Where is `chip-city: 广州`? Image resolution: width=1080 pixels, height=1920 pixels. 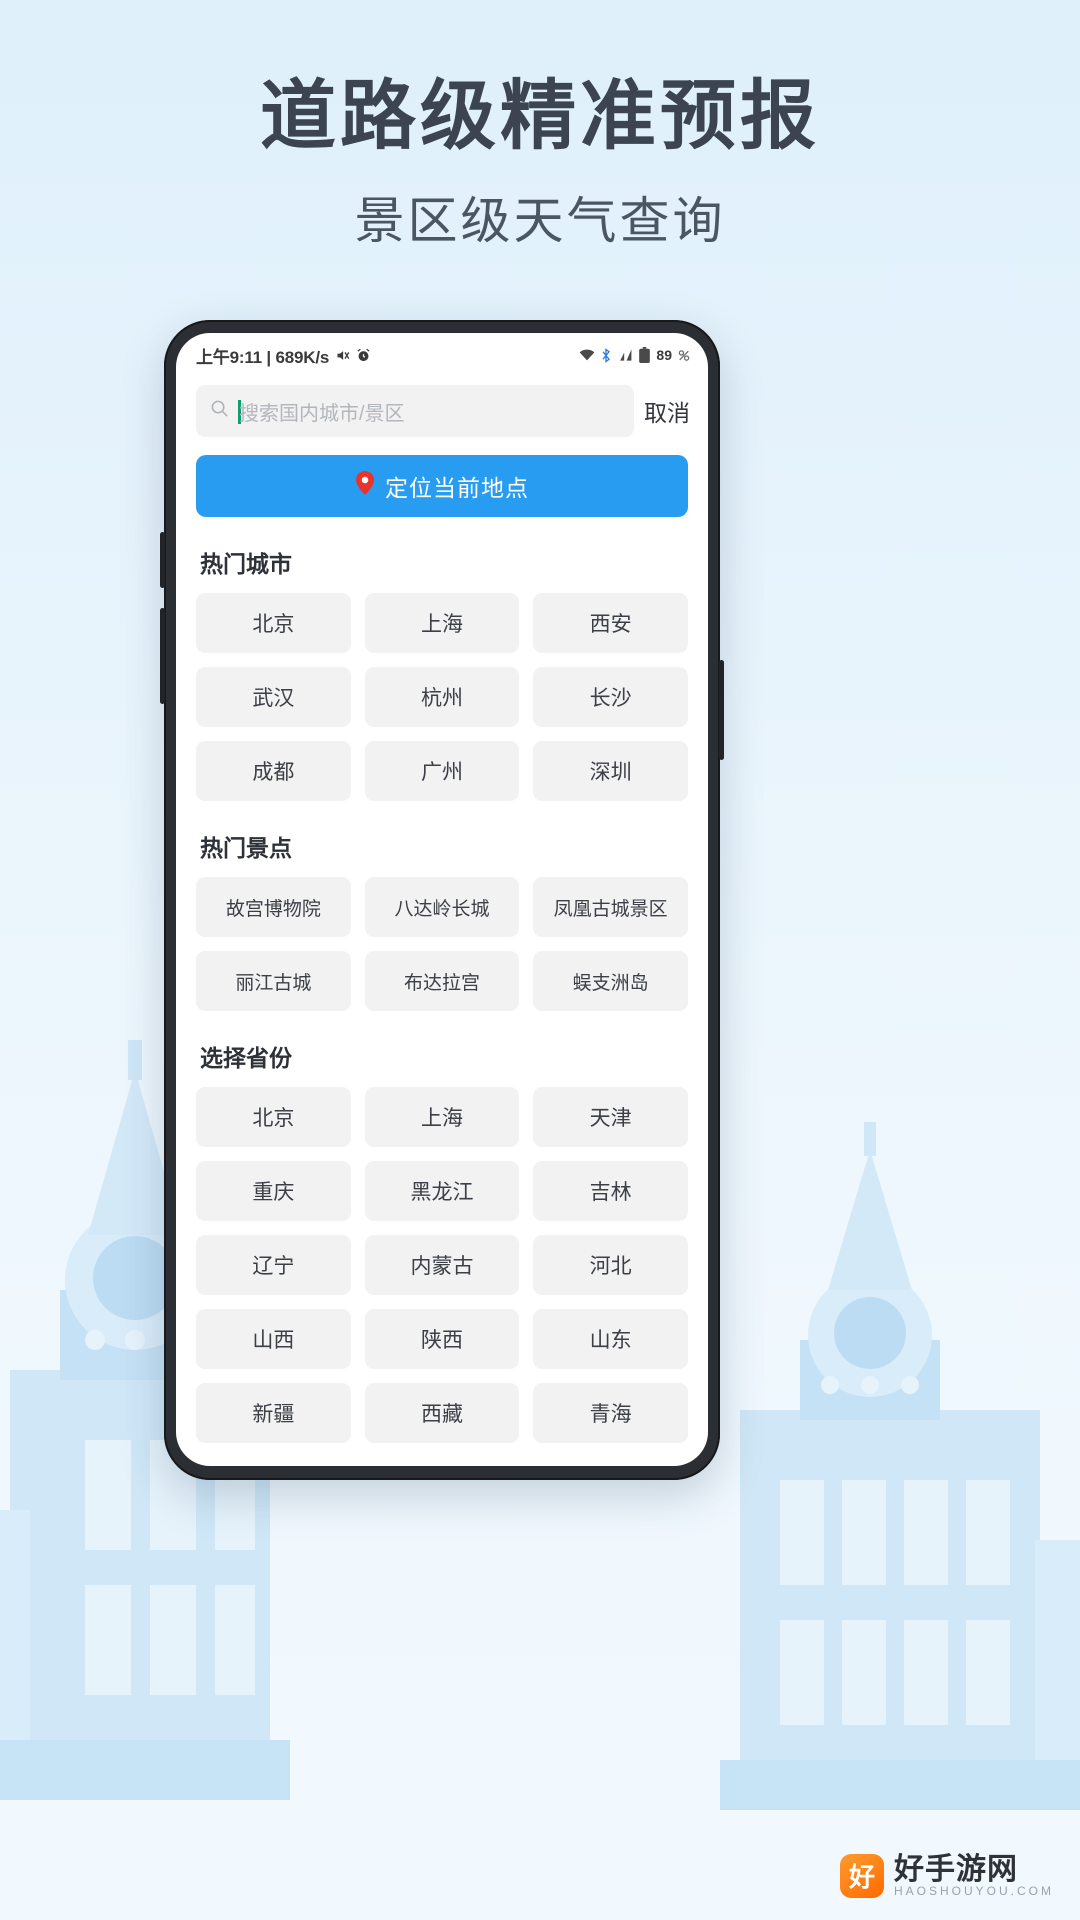
chip-city: 广州 is located at coordinates (442, 771).